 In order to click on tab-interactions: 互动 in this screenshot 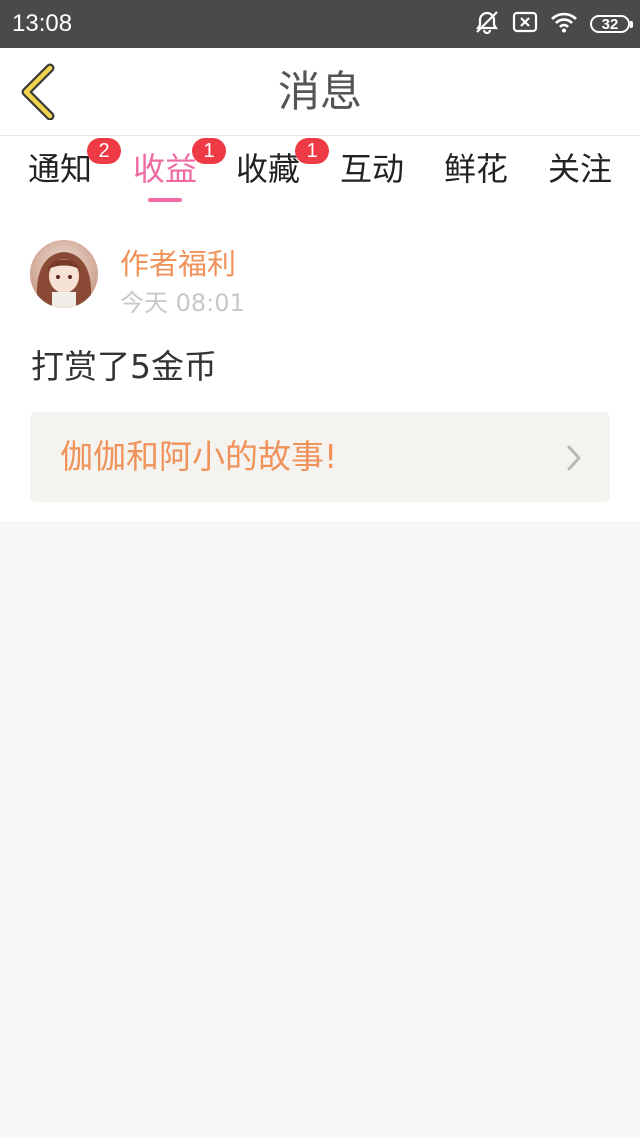, I will do `click(372, 178)`.